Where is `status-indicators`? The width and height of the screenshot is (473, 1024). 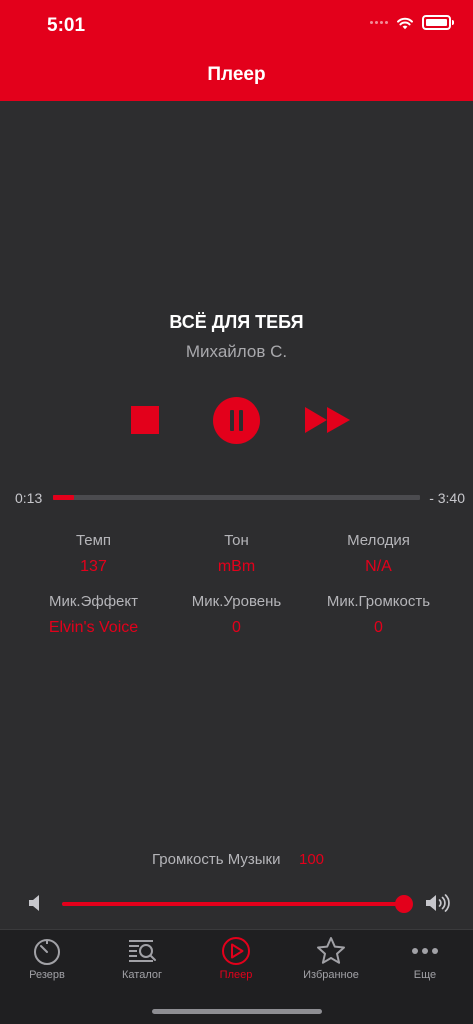
status-indicators is located at coordinates (412, 22).